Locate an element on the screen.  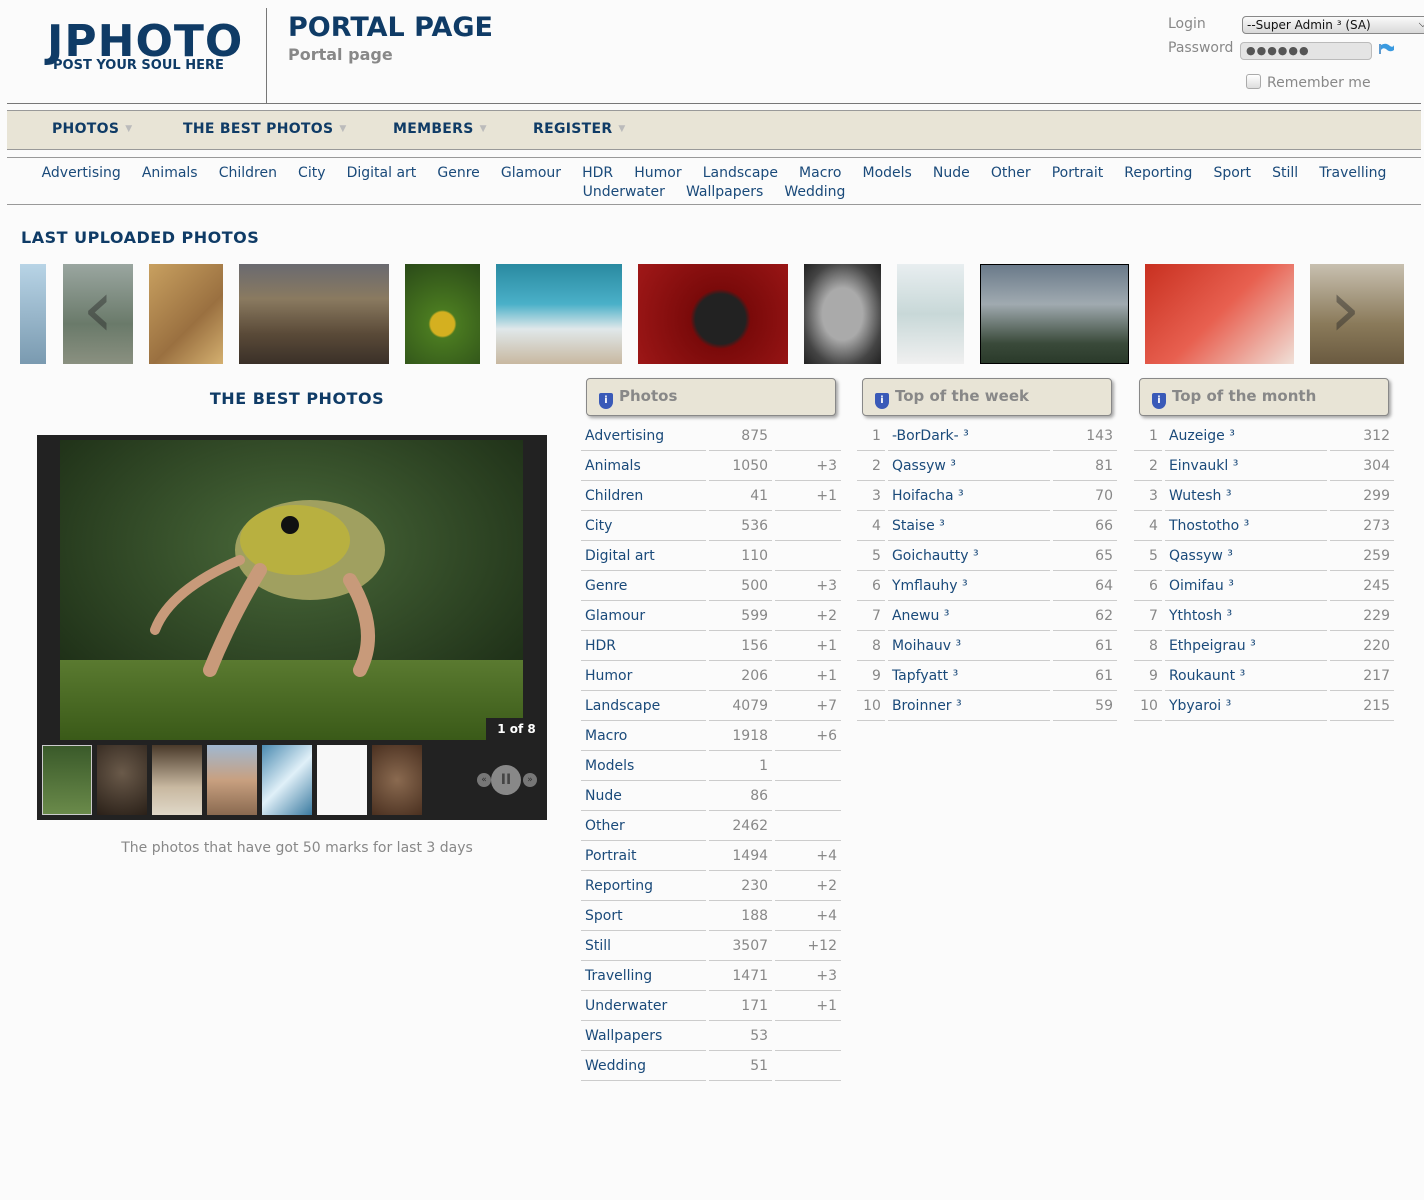
category-name-link: Digital art is located at coordinates (643, 556).